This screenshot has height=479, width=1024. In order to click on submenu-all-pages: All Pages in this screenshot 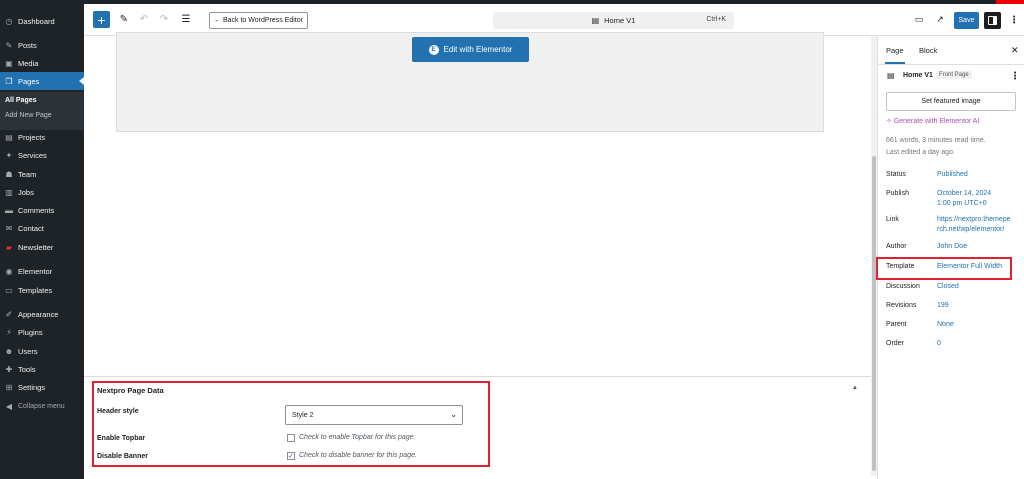, I will do `click(21, 100)`.